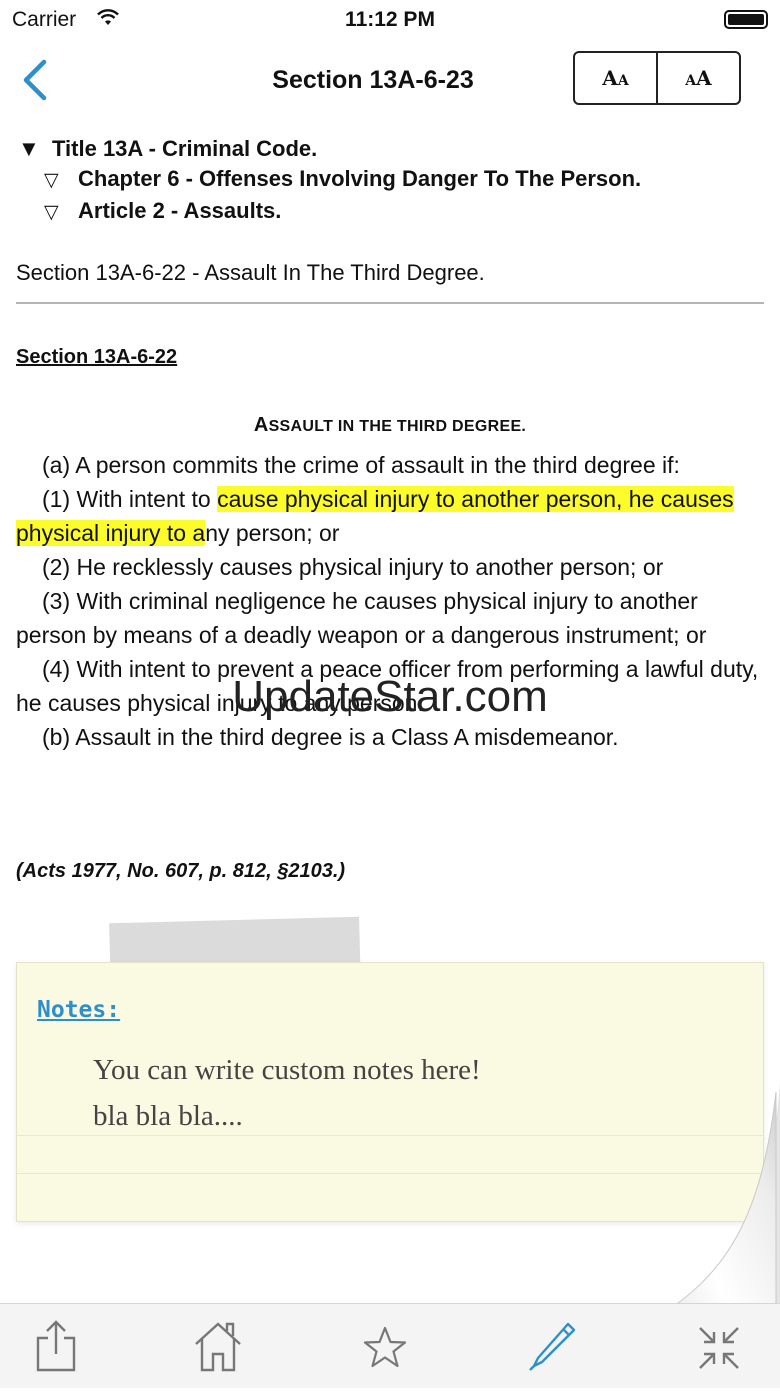 Image resolution: width=780 pixels, height=1392 pixels. I want to click on decrease-font-button: AA, so click(615, 78).